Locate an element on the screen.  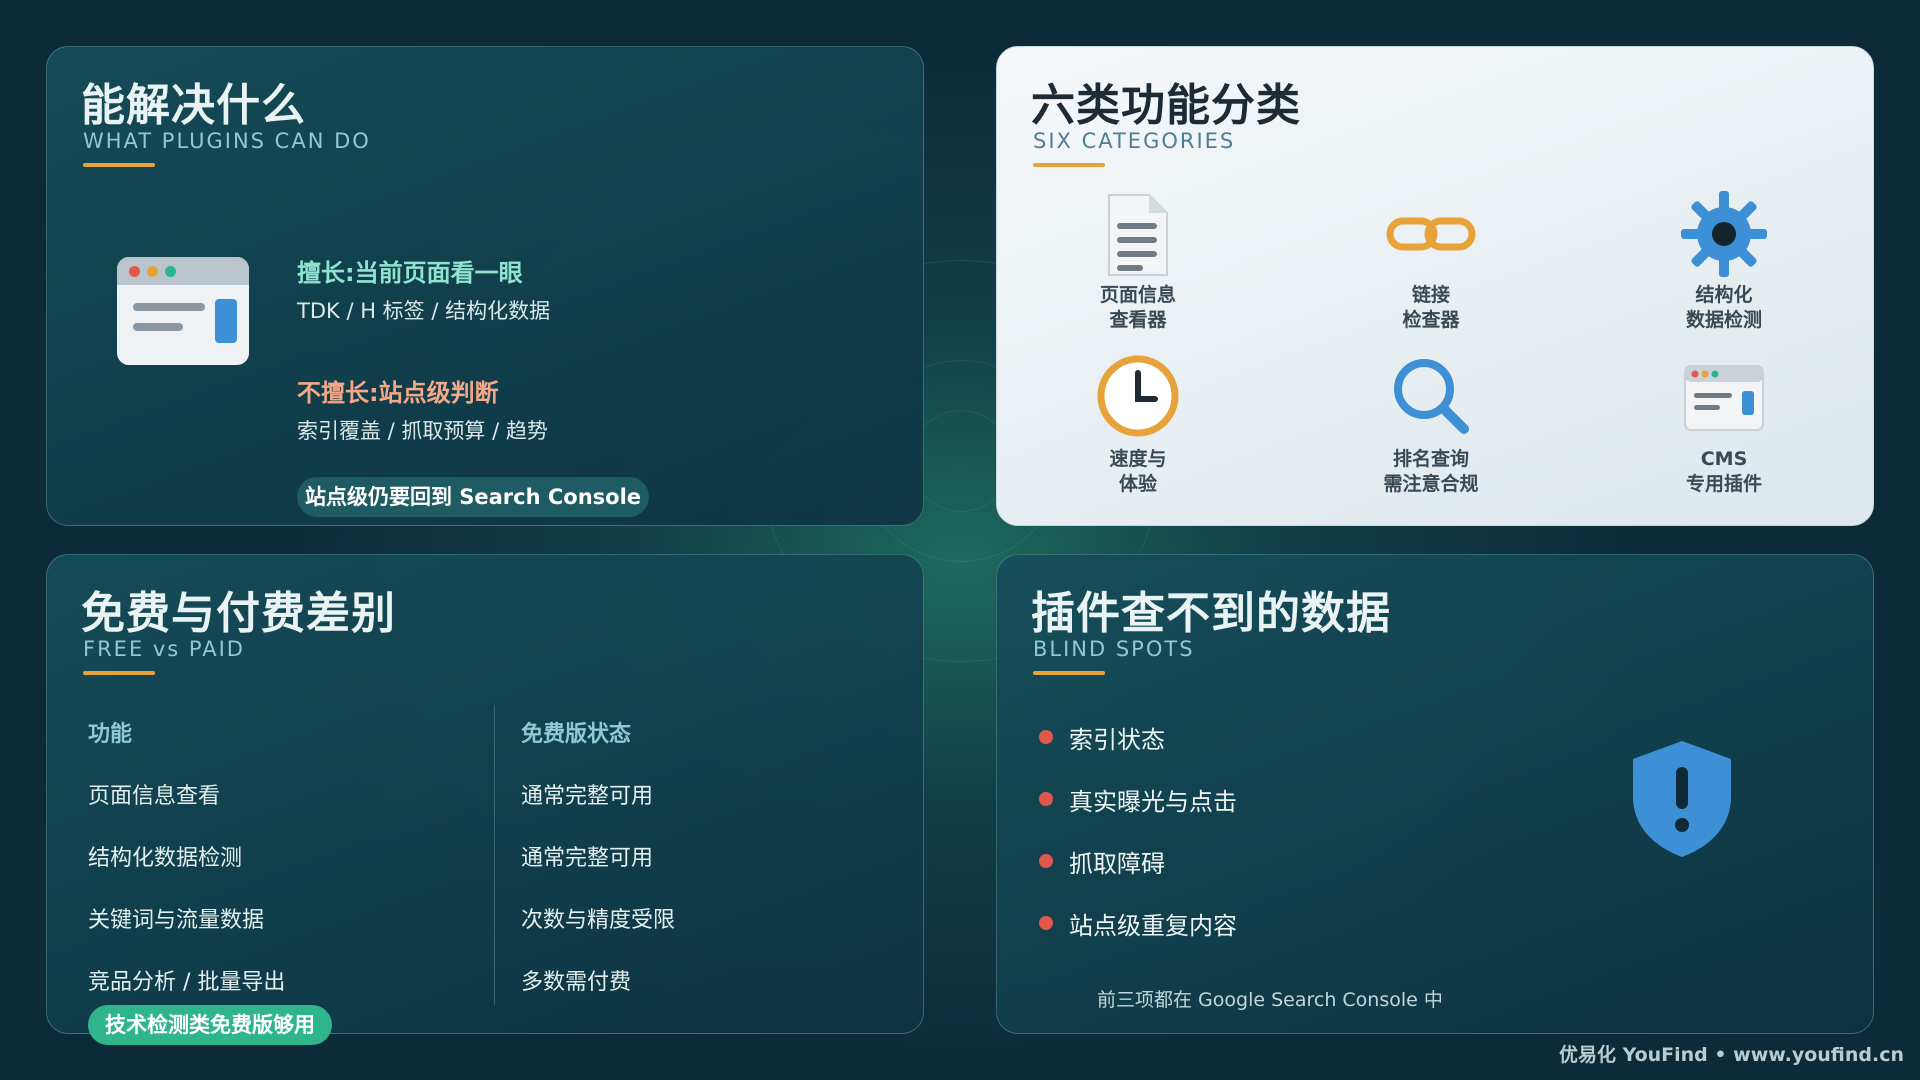
link-icon is located at coordinates (1431, 234).